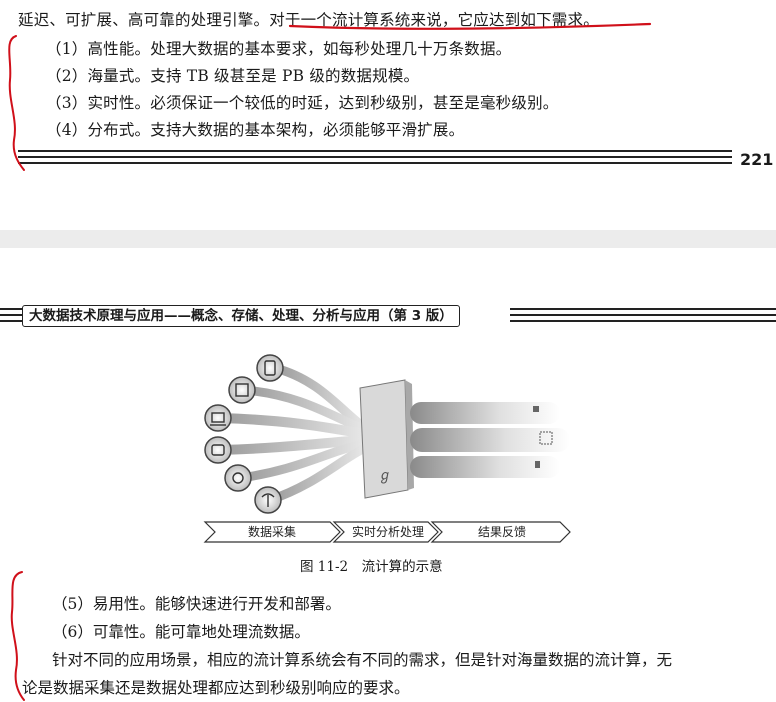 Image resolution: width=776 pixels, height=702 pixels. I want to click on output-tubes, so click(490, 440).